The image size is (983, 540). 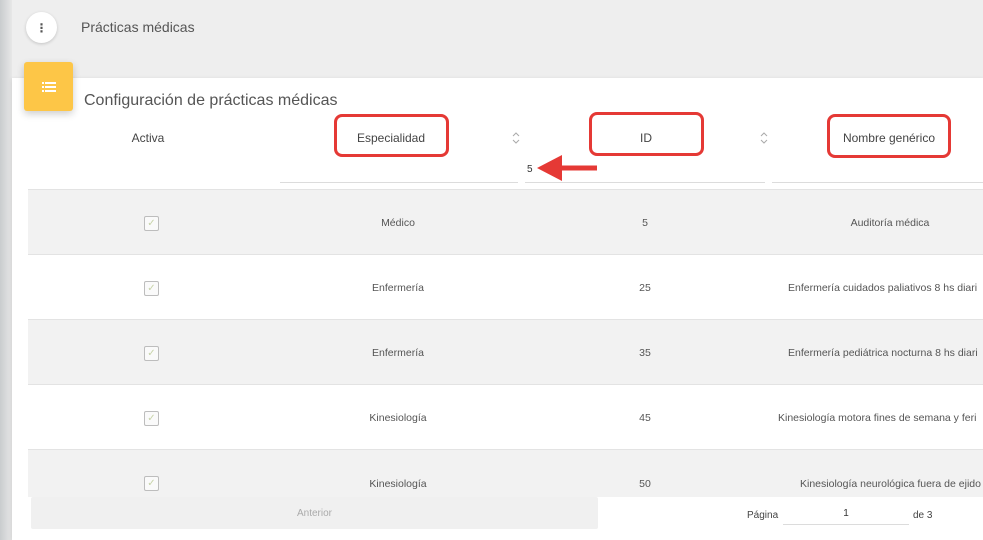 I want to click on page-number-input, so click(x=846, y=514).